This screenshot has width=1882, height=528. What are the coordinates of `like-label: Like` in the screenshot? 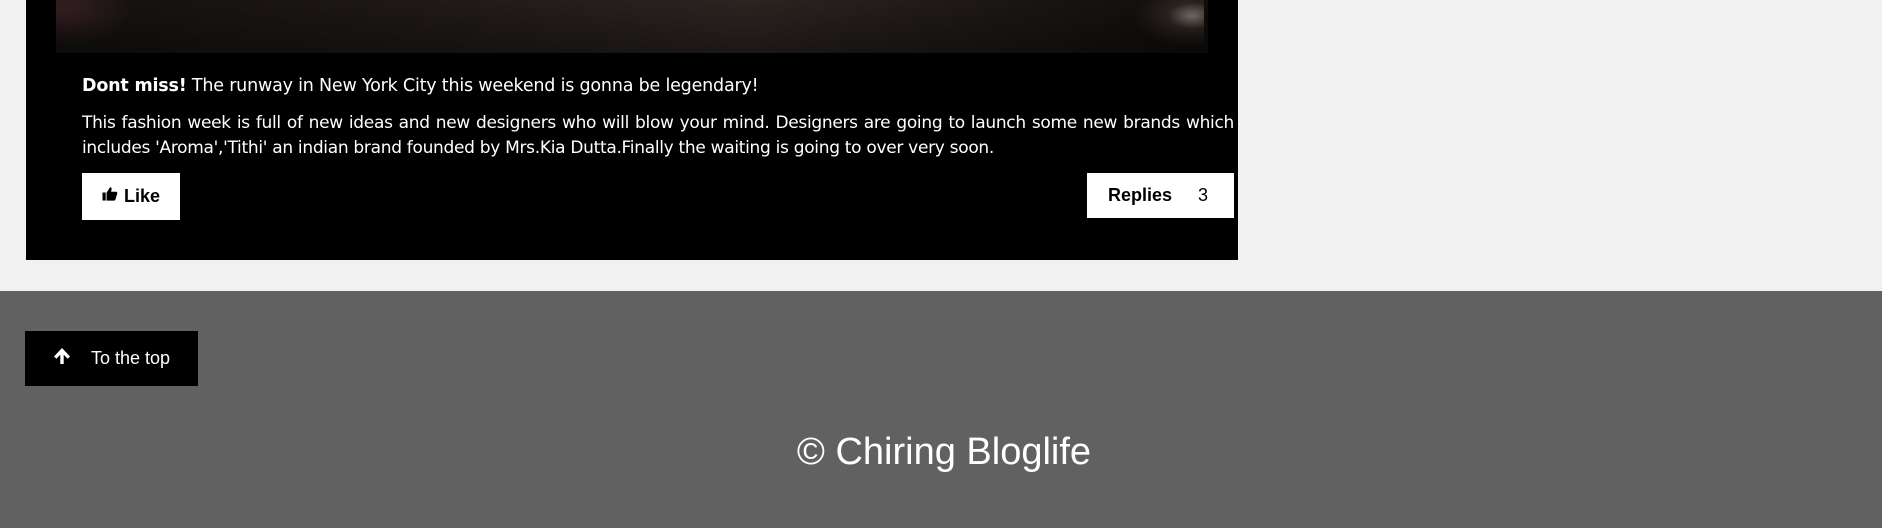 It's located at (142, 196).